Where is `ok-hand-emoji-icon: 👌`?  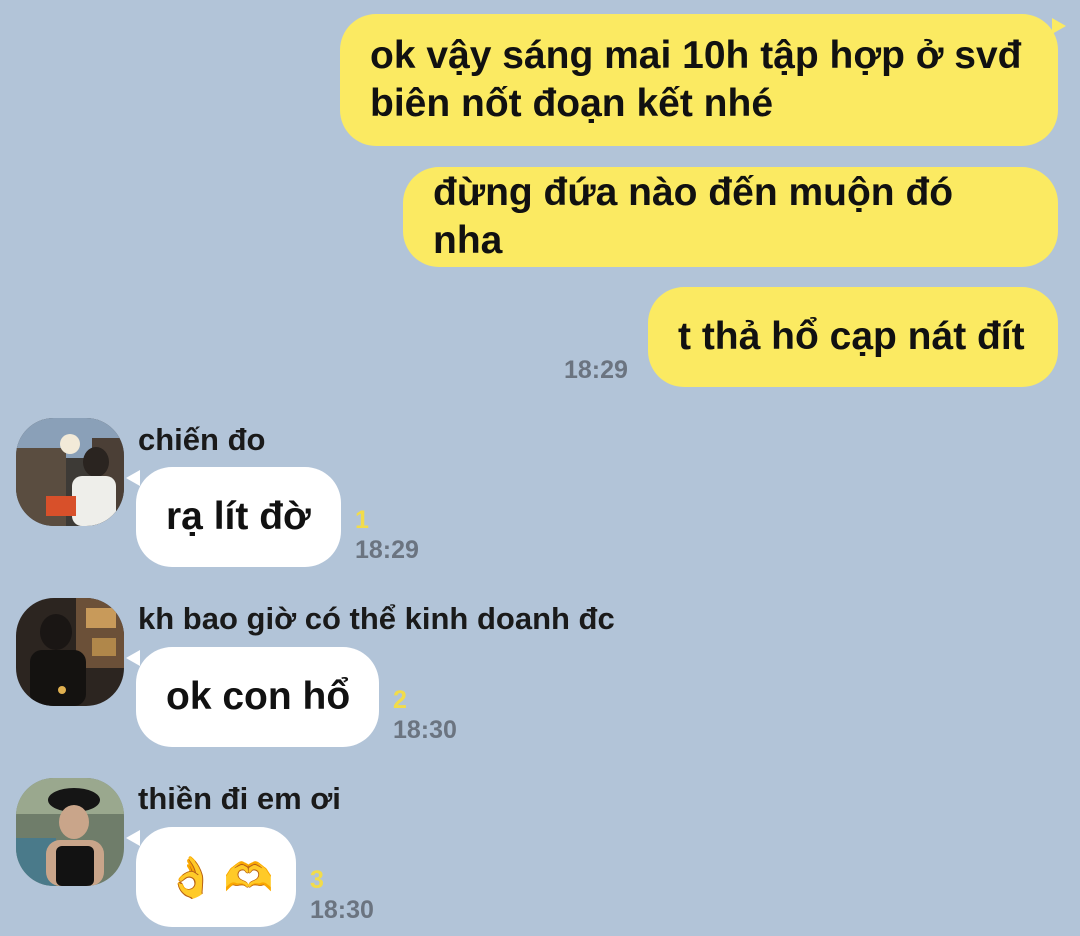 ok-hand-emoji-icon: 👌 is located at coordinates (191, 877).